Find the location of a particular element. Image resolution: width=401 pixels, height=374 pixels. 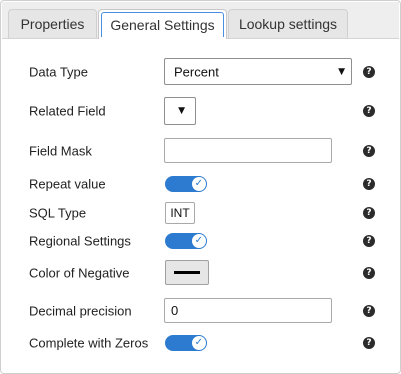

row-data-type: Data Type Percent ▼ ? is located at coordinates (200, 72).